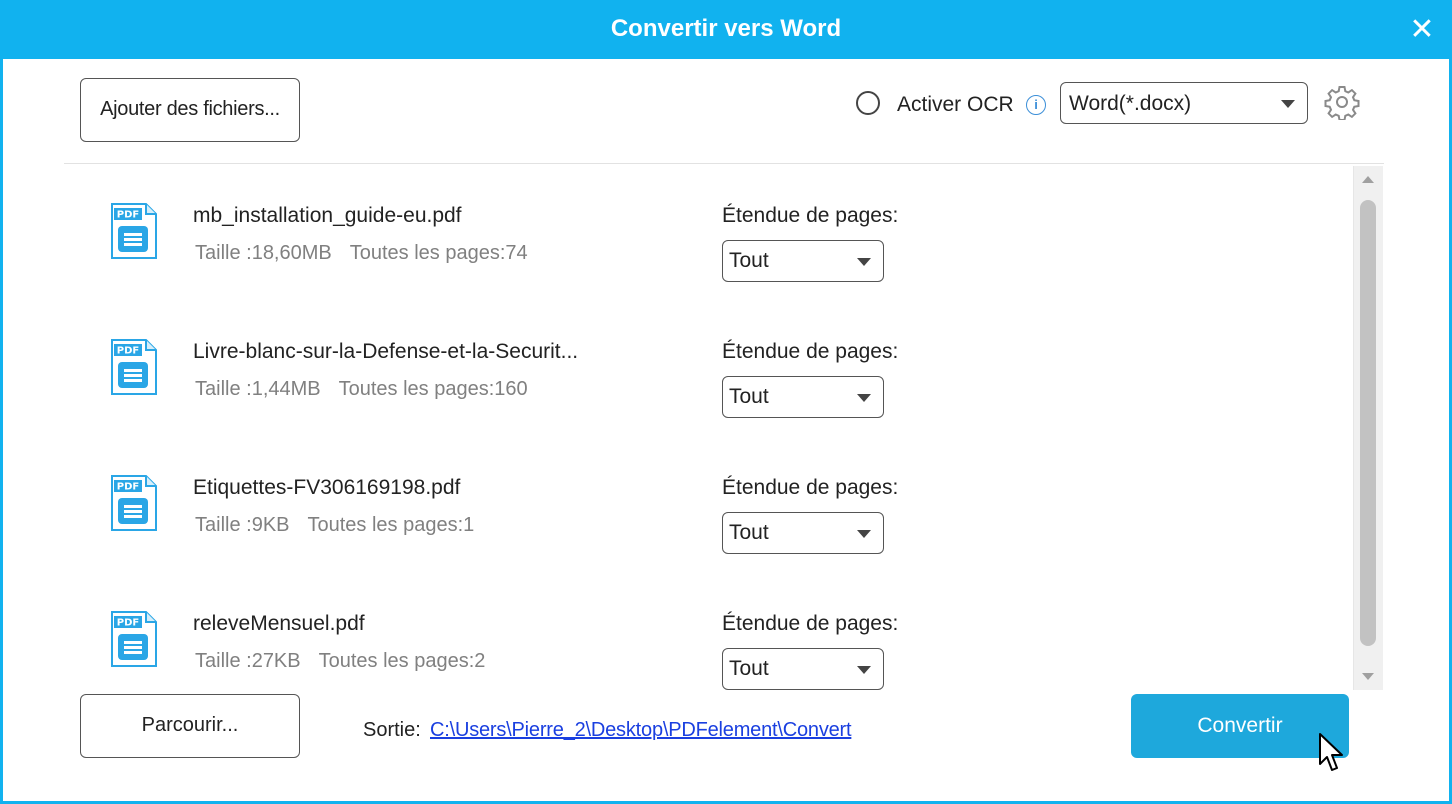 The height and width of the screenshot is (804, 1452). Describe the element at coordinates (438, 253) in the screenshot. I see `file-pages: Toutes les pages:74` at that location.